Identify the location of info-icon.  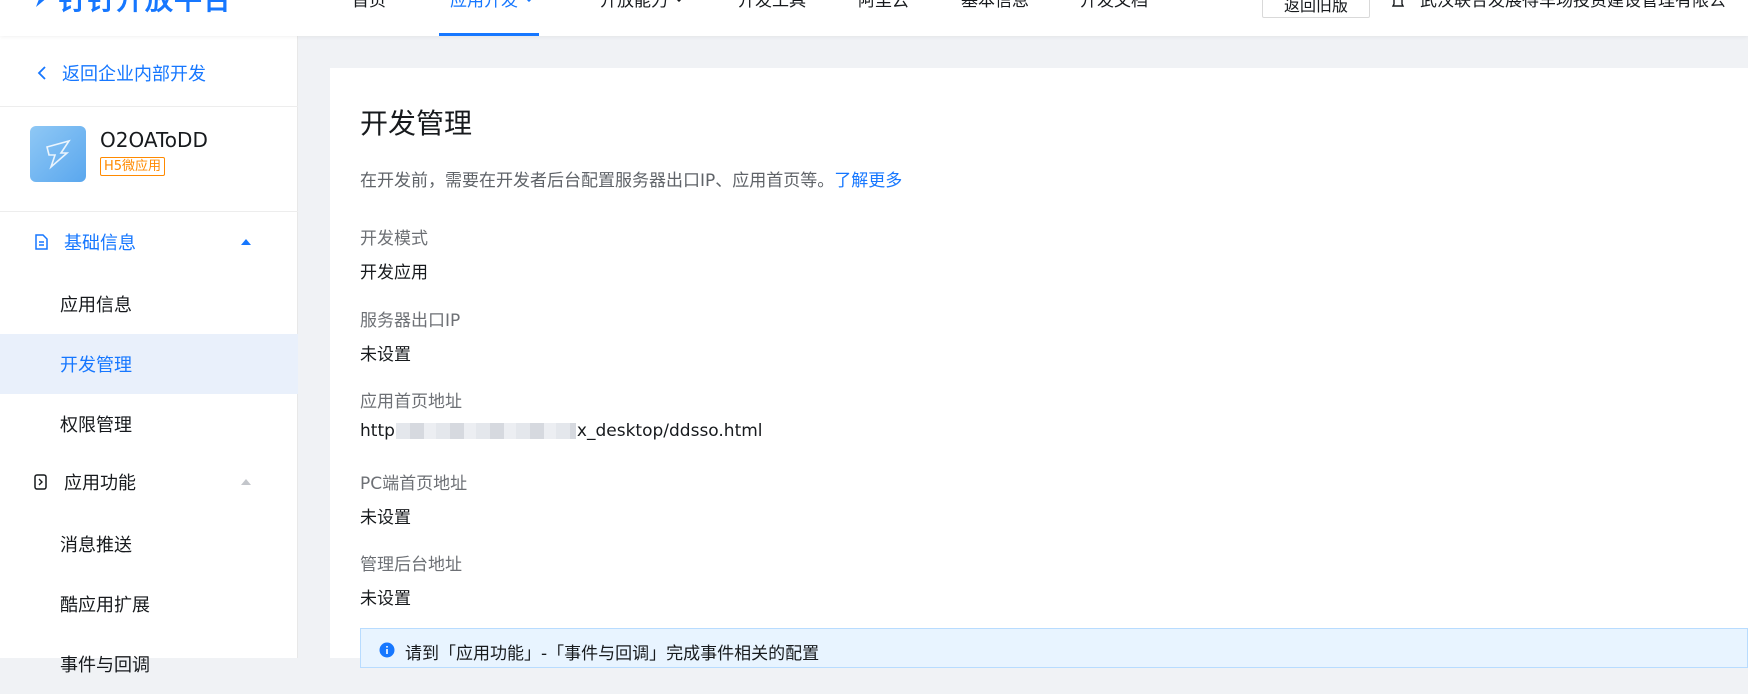
(387, 650).